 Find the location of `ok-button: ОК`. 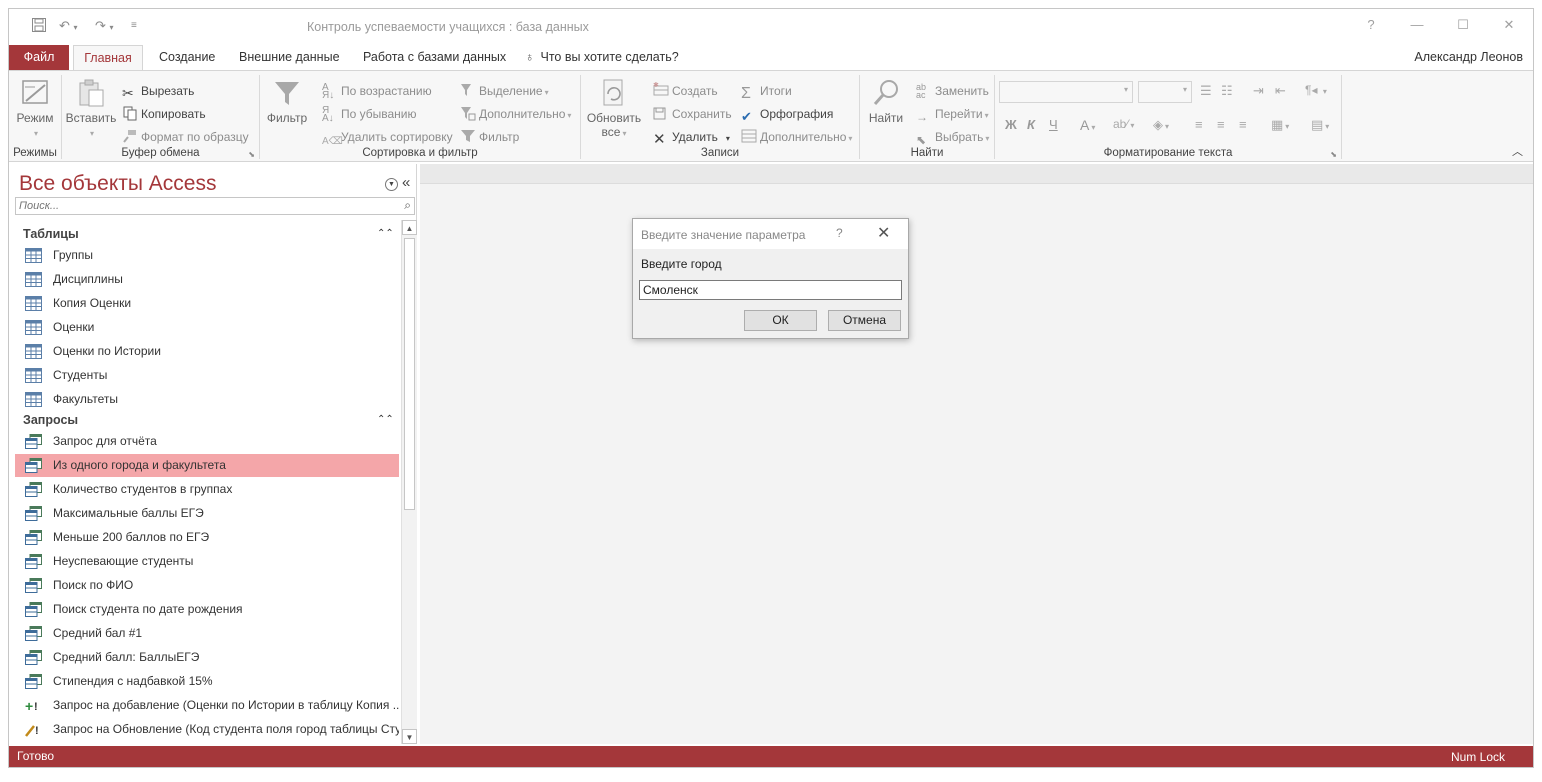

ok-button: ОК is located at coordinates (780, 320).